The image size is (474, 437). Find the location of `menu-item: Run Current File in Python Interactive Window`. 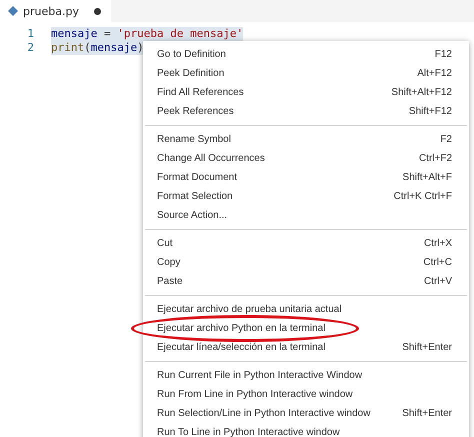

menu-item: Run Current File in Python Interactive Window is located at coordinates (306, 375).